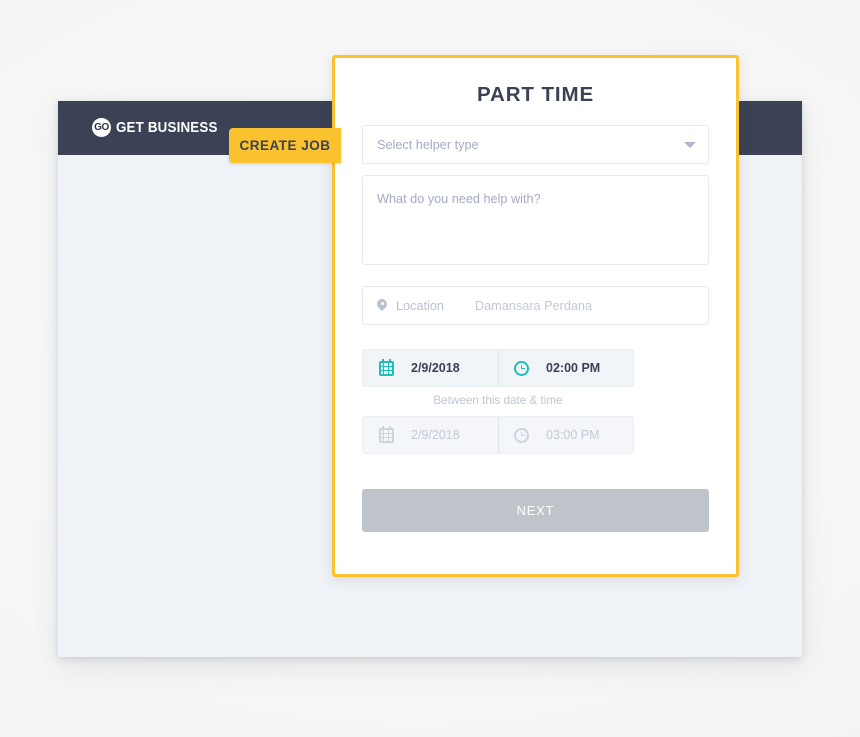 This screenshot has width=860, height=737. I want to click on end-datetime-row: 2/9/2018 03:00 PM, so click(498, 435).